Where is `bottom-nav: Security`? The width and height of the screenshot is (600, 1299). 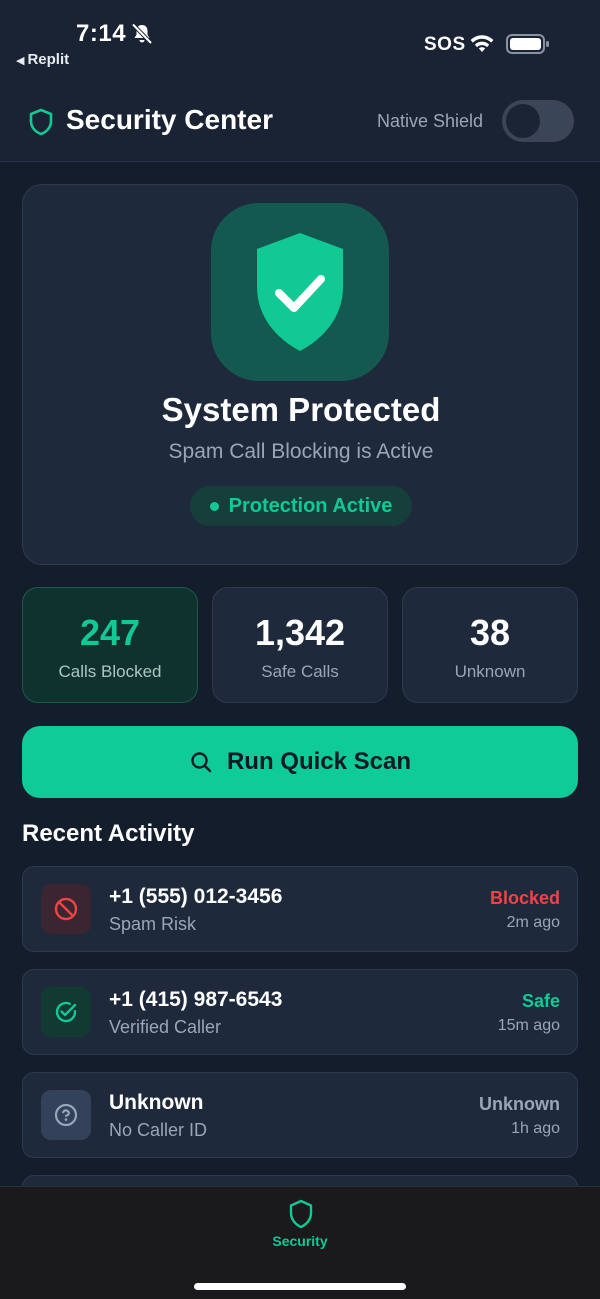 bottom-nav: Security is located at coordinates (300, 1242).